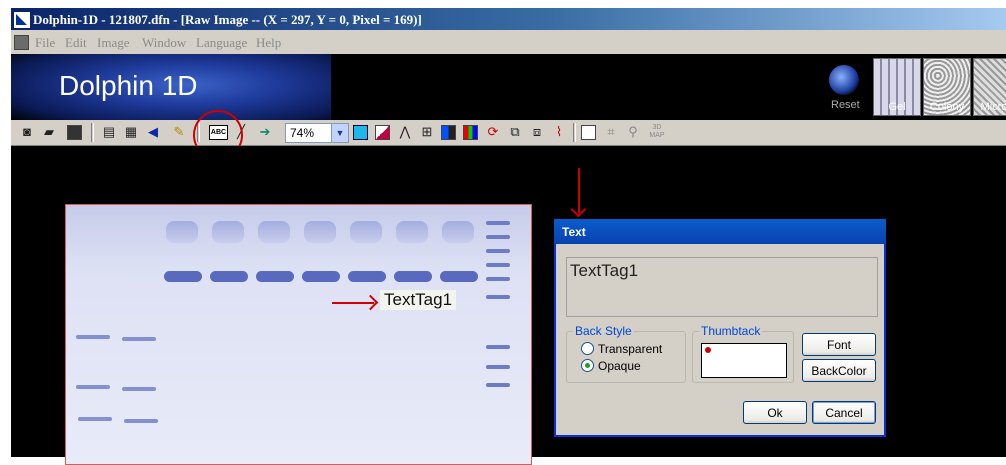  What do you see at coordinates (508, 42) in the screenshot?
I see `menu-bar: File Edit Image Window Language Help` at bounding box center [508, 42].